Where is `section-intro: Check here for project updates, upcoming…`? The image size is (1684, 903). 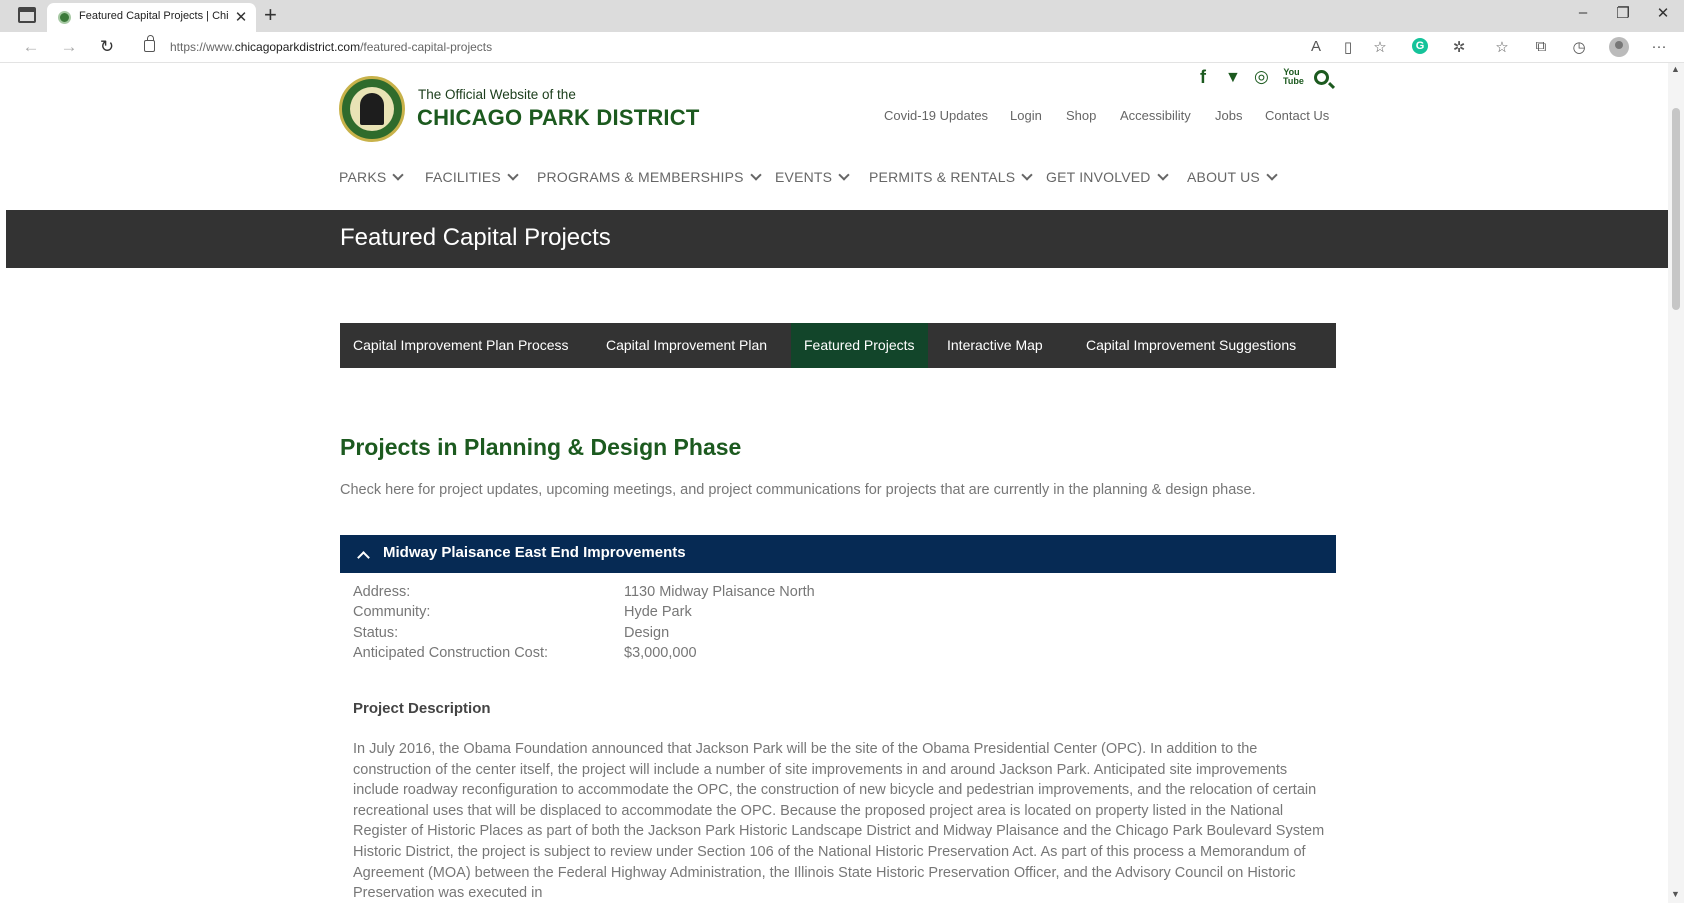 section-intro: Check here for project updates, upcoming… is located at coordinates (798, 490).